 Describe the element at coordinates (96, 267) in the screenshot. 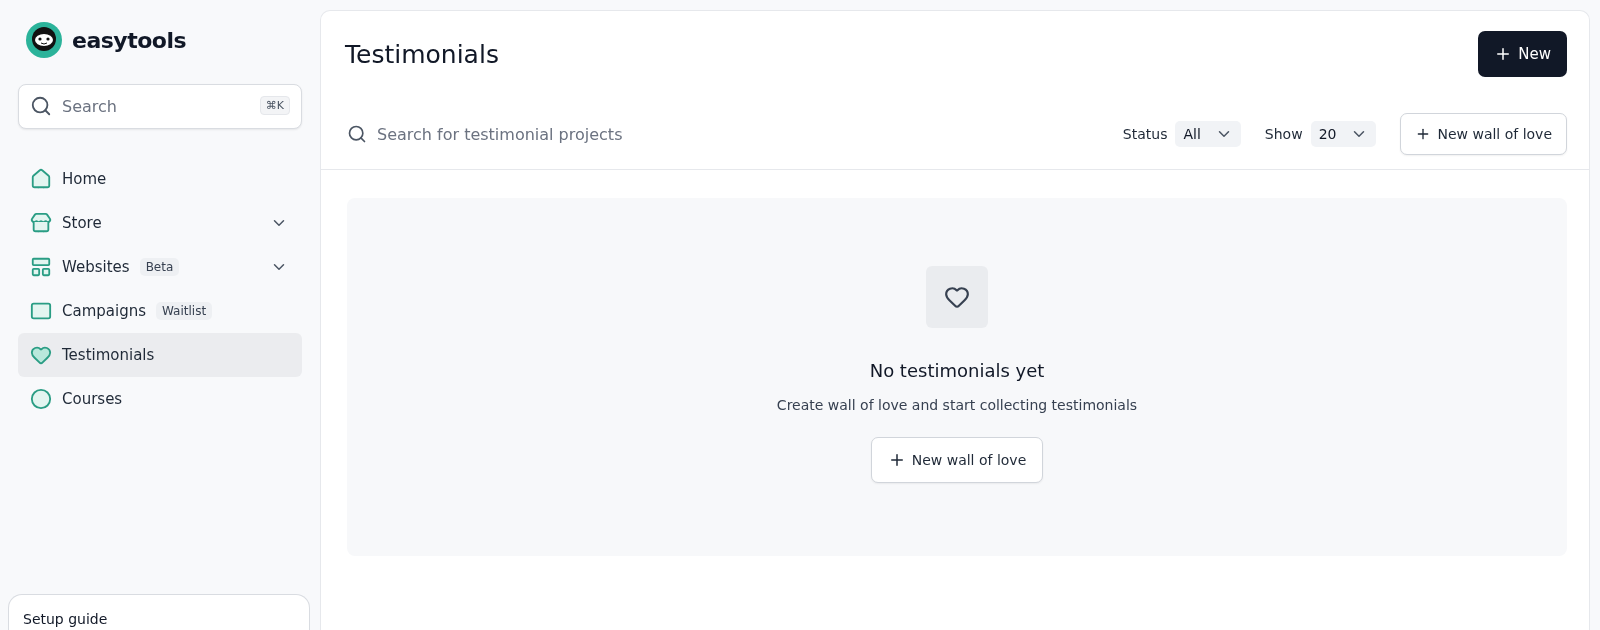

I see `nav-label: Websites` at that location.